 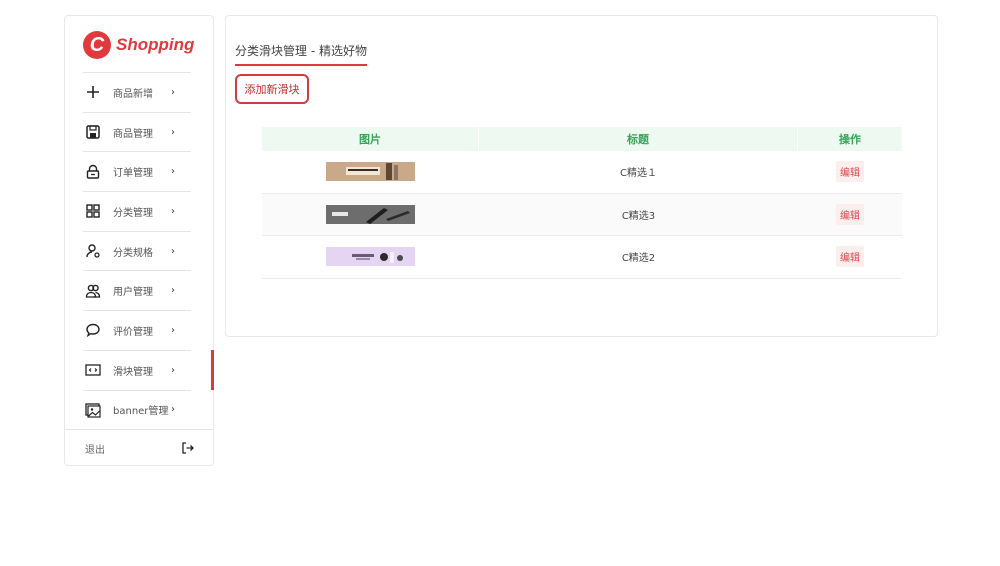 What do you see at coordinates (93, 172) in the screenshot?
I see `lock-icon` at bounding box center [93, 172].